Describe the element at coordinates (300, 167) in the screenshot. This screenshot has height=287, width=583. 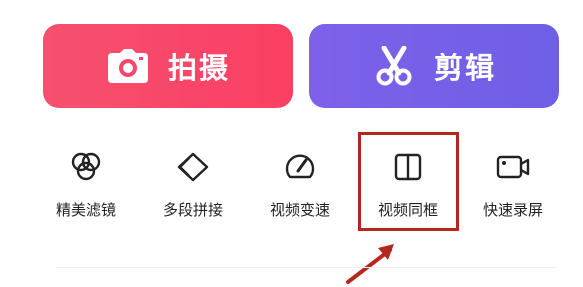
I see `speed-icon` at that location.